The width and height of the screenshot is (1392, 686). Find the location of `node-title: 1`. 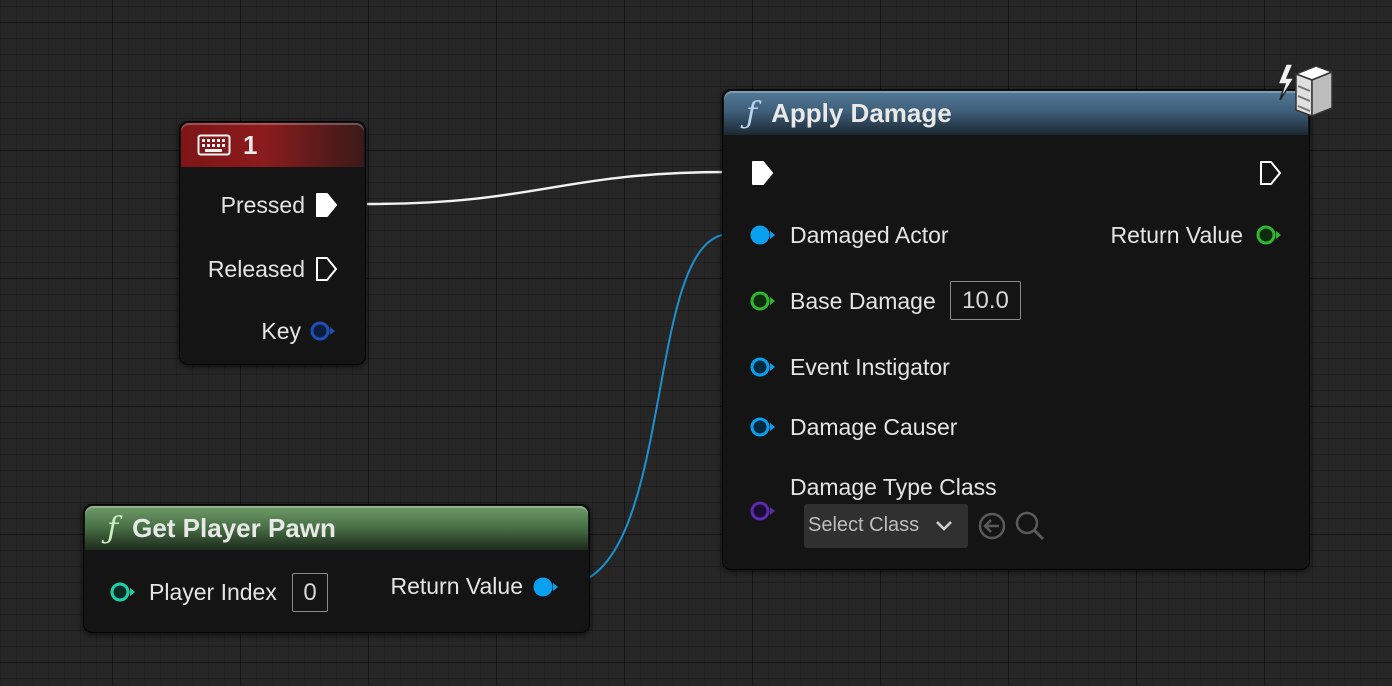

node-title: 1 is located at coordinates (250, 144).